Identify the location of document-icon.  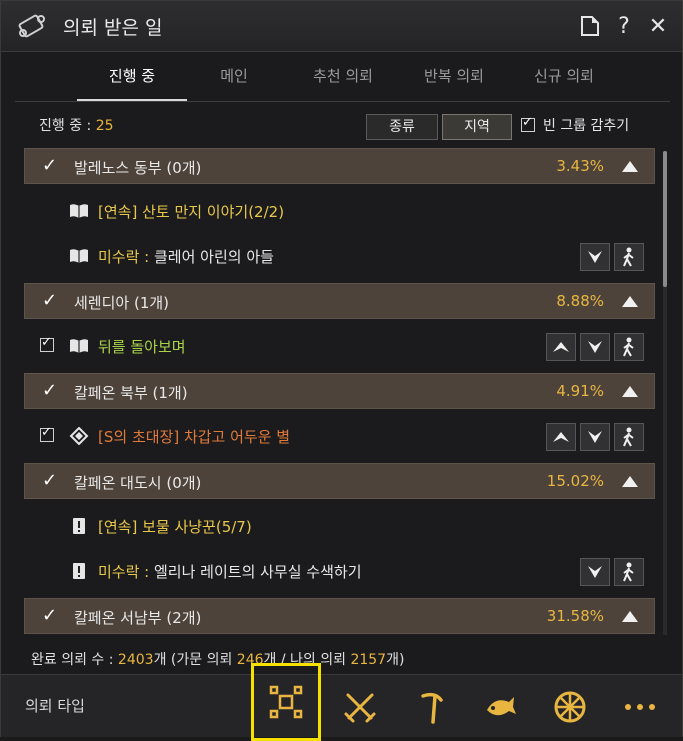
(590, 26).